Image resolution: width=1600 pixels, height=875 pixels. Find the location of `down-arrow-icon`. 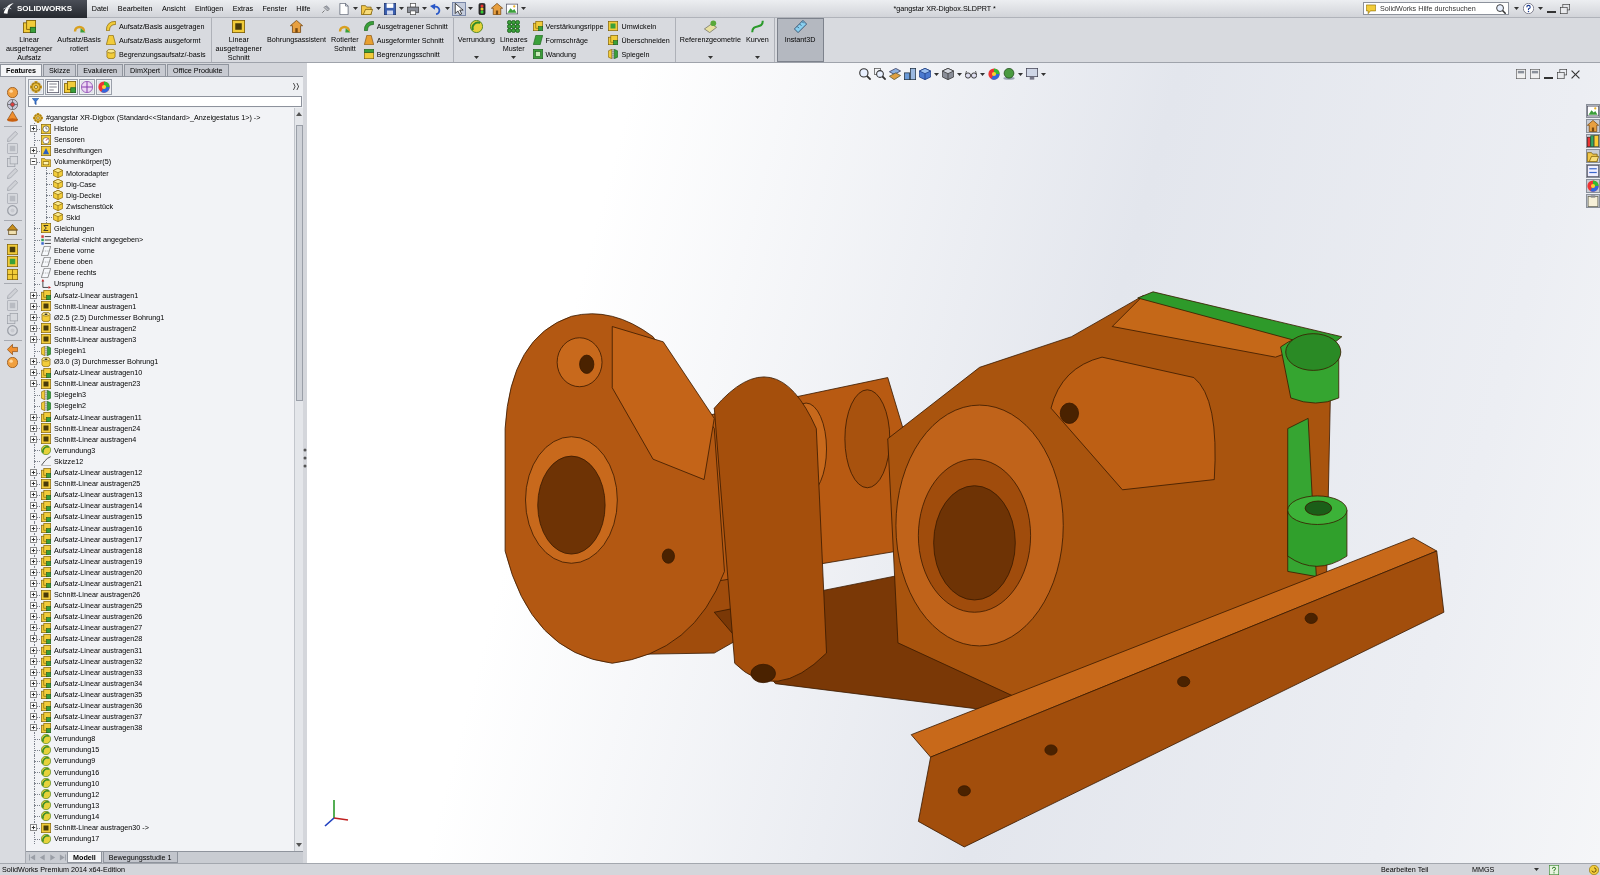

down-arrow-icon is located at coordinates (299, 845).